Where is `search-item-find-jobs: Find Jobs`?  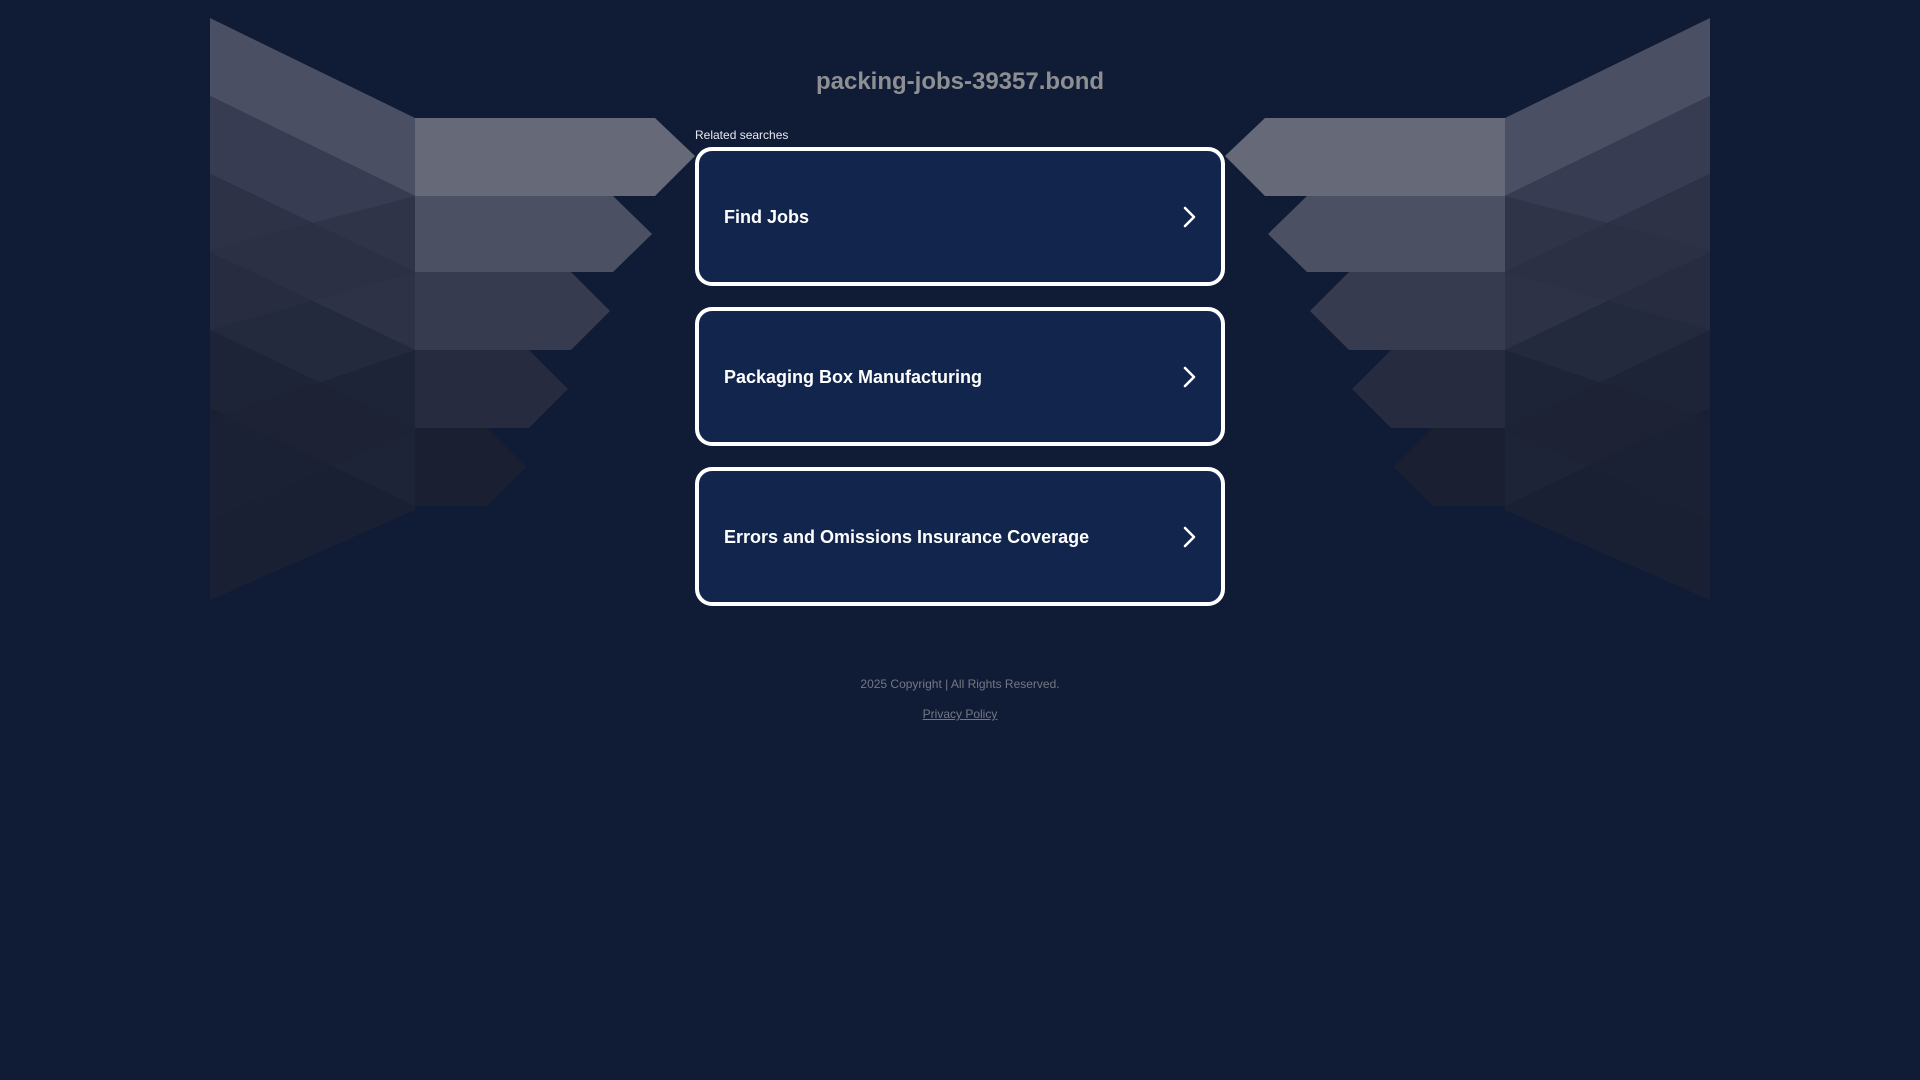 search-item-find-jobs: Find Jobs is located at coordinates (960, 216).